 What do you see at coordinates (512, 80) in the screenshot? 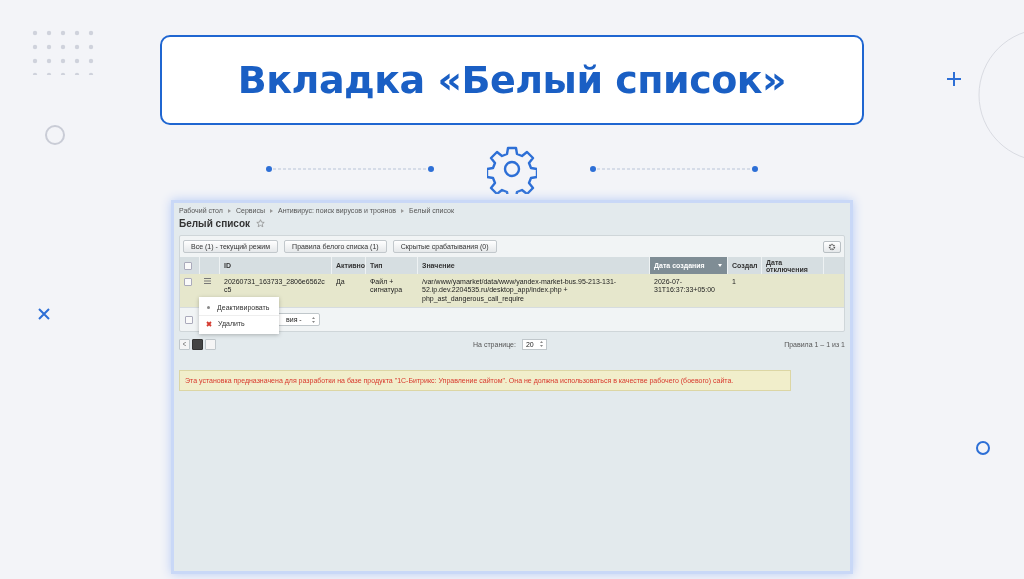
I see `slide-title: Вкладка «Белый список»` at bounding box center [512, 80].